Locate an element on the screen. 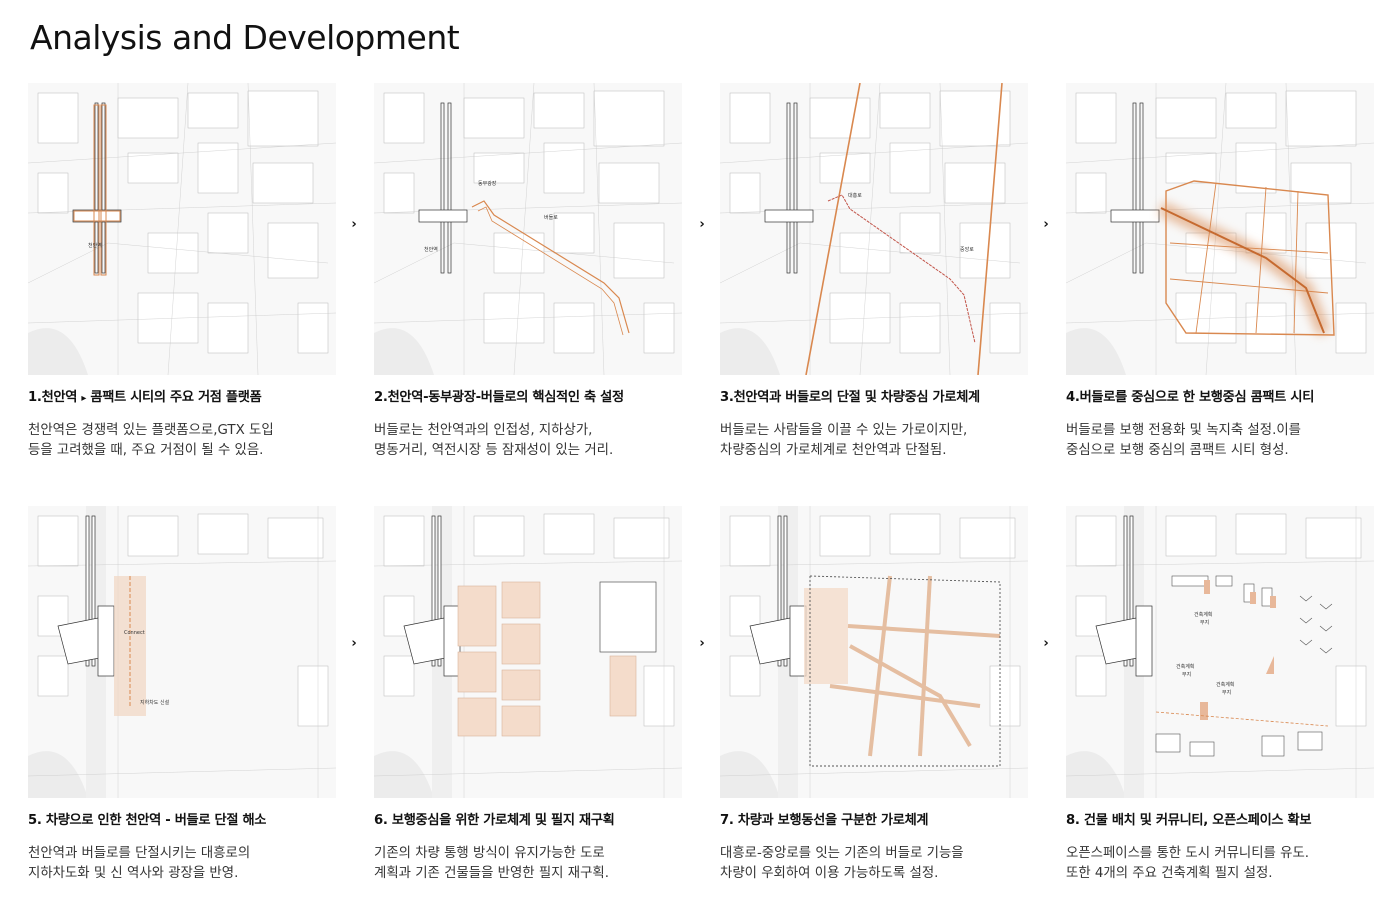 The image size is (1397, 916). map-label-jungang-ro: 중앙로 is located at coordinates (967, 249).